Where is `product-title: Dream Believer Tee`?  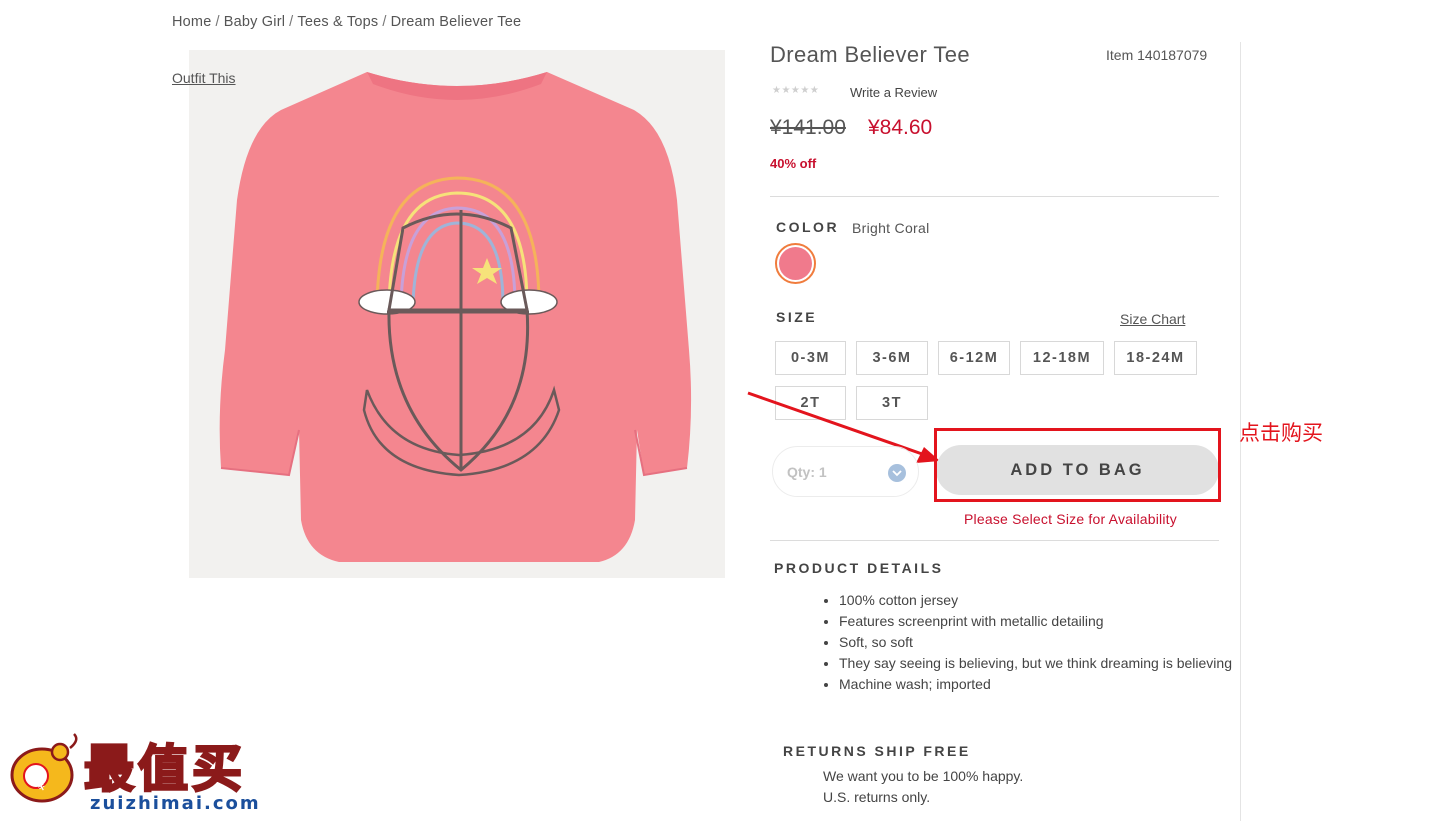 product-title: Dream Believer Tee is located at coordinates (870, 54).